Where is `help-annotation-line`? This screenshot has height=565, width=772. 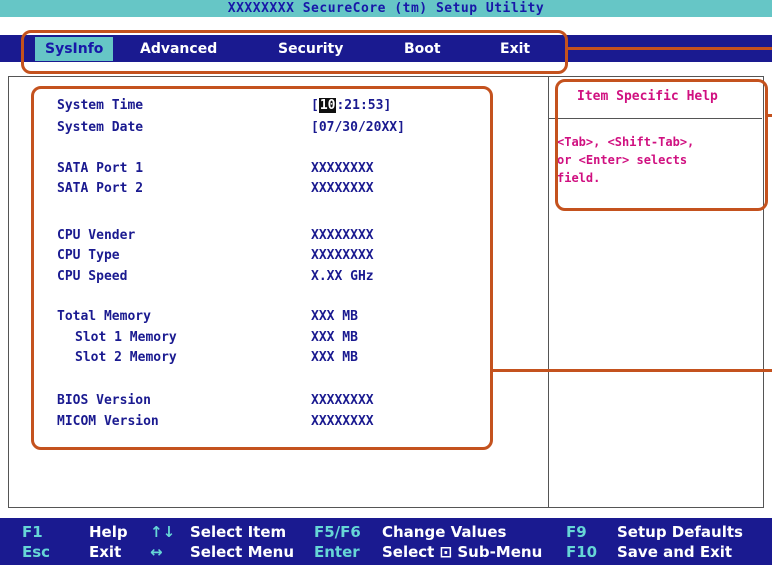 help-annotation-line is located at coordinates (769, 115).